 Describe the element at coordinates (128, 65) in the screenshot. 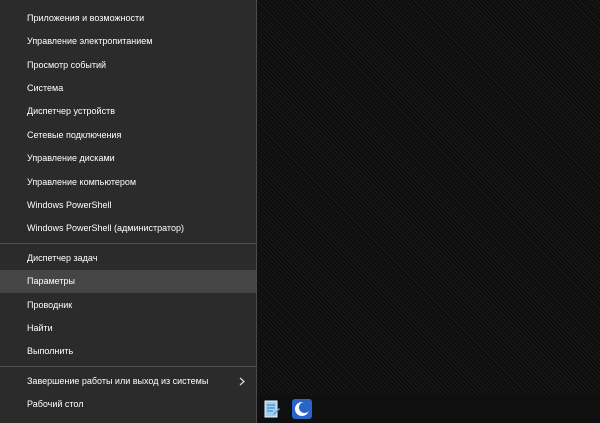

I see `menu-item-event-viewer: Просмотр событий` at that location.